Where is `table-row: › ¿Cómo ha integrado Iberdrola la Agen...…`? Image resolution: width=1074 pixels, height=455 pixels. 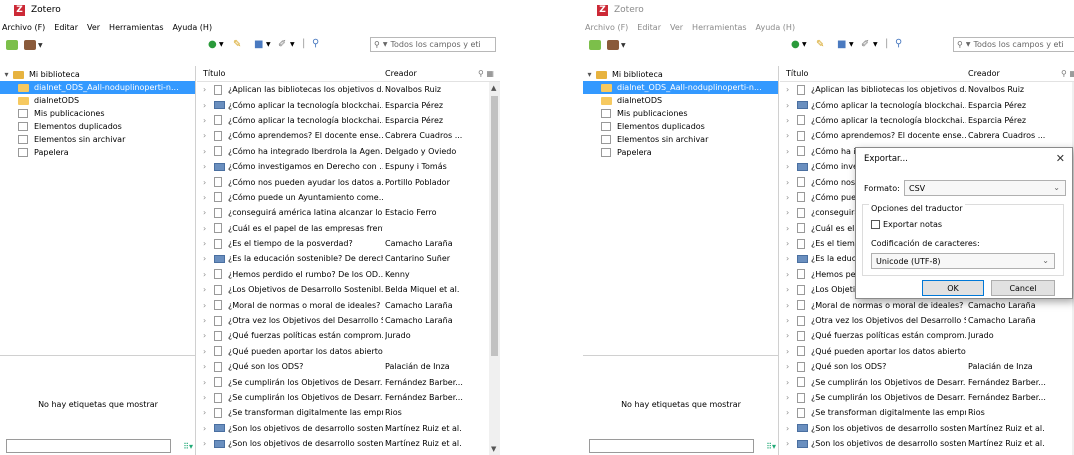 table-row: › ¿Cómo ha integrado Iberdrola la Agen...… is located at coordinates (348, 151).